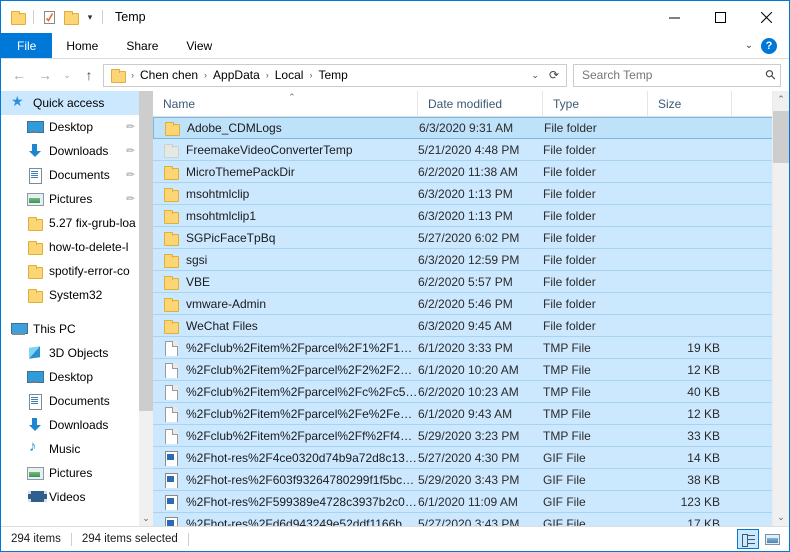 The height and width of the screenshot is (552, 790). I want to click on column-header-date-modified: Date modified, so click(480, 103).